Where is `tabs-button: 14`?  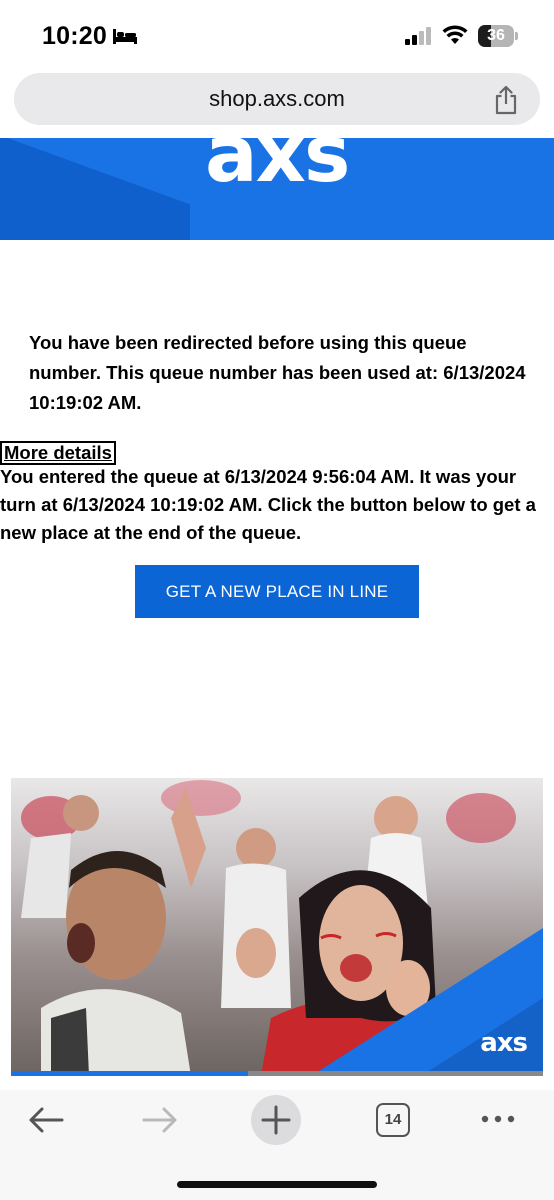
tabs-button: 14 is located at coordinates (393, 1120).